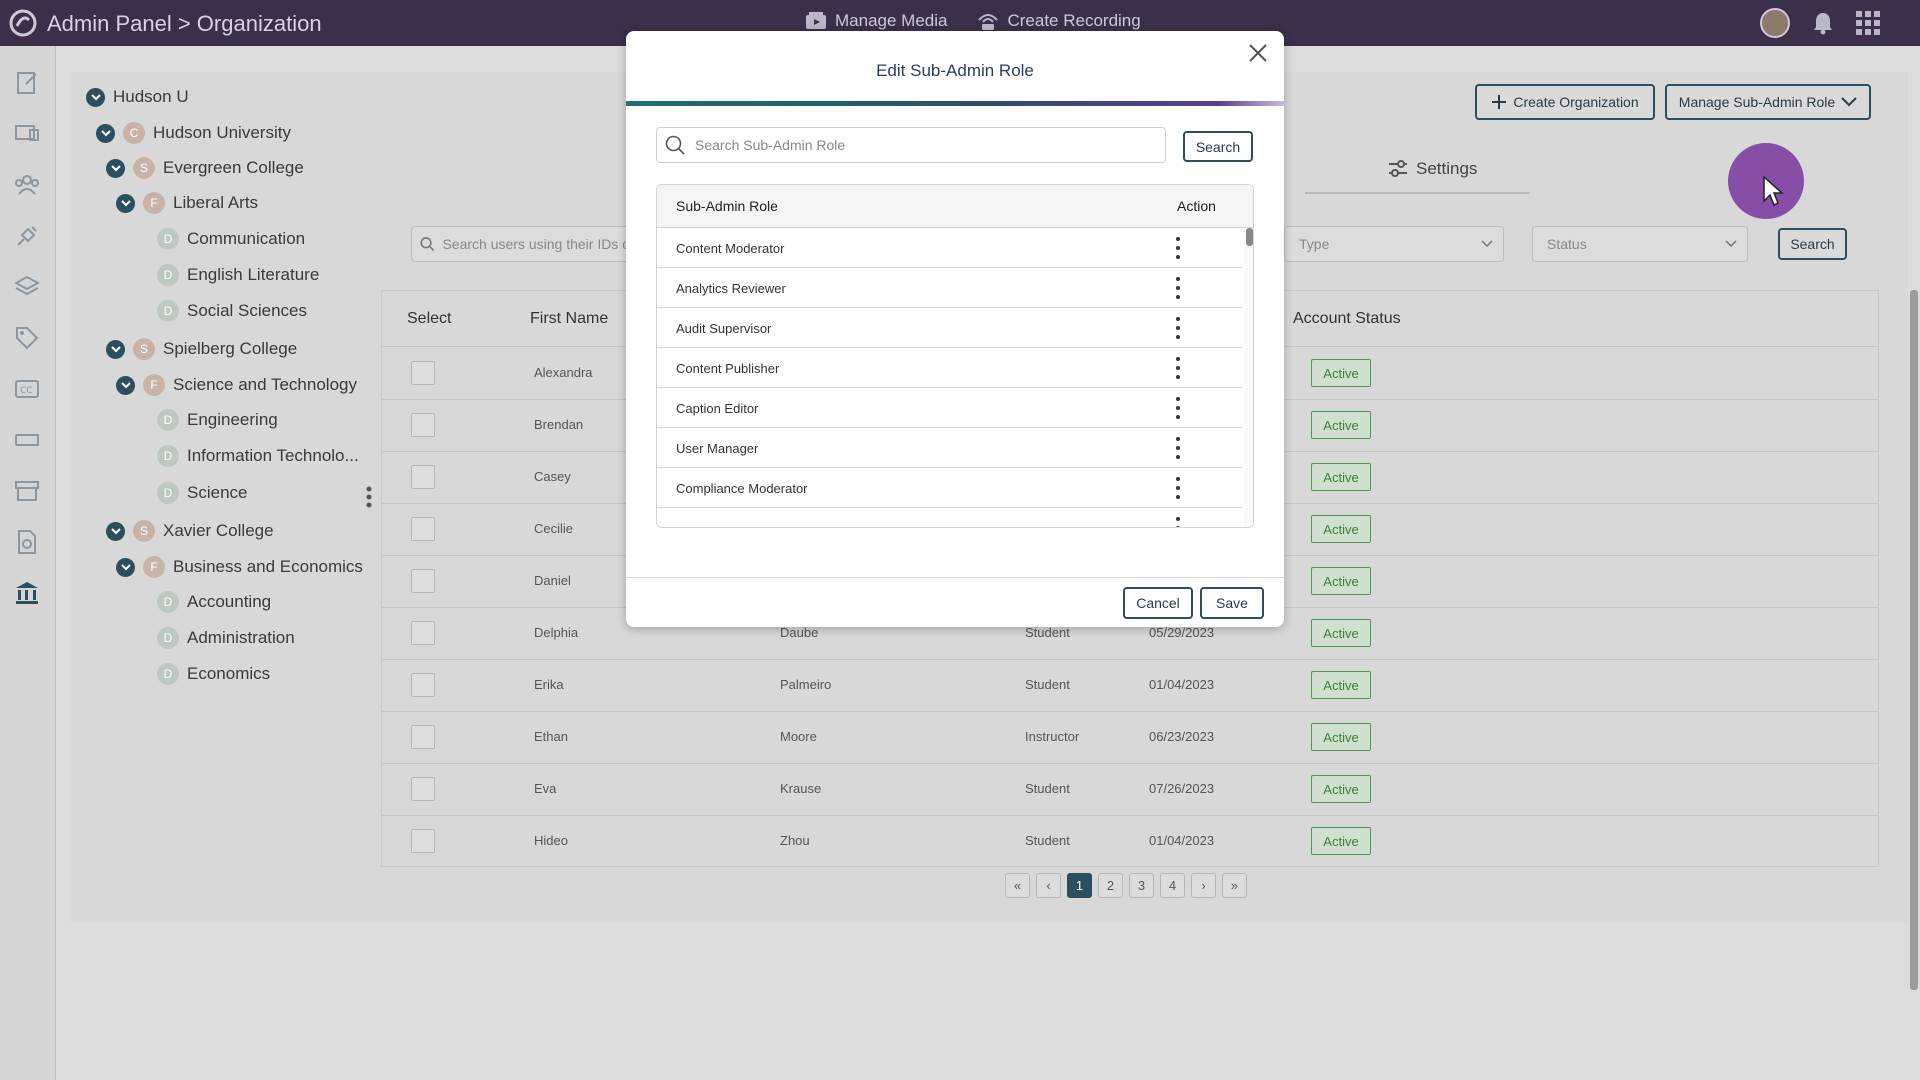  Describe the element at coordinates (1768, 102) in the screenshot. I see `manage-subadmin-role-button: Manage Sub-Admin Role` at that location.